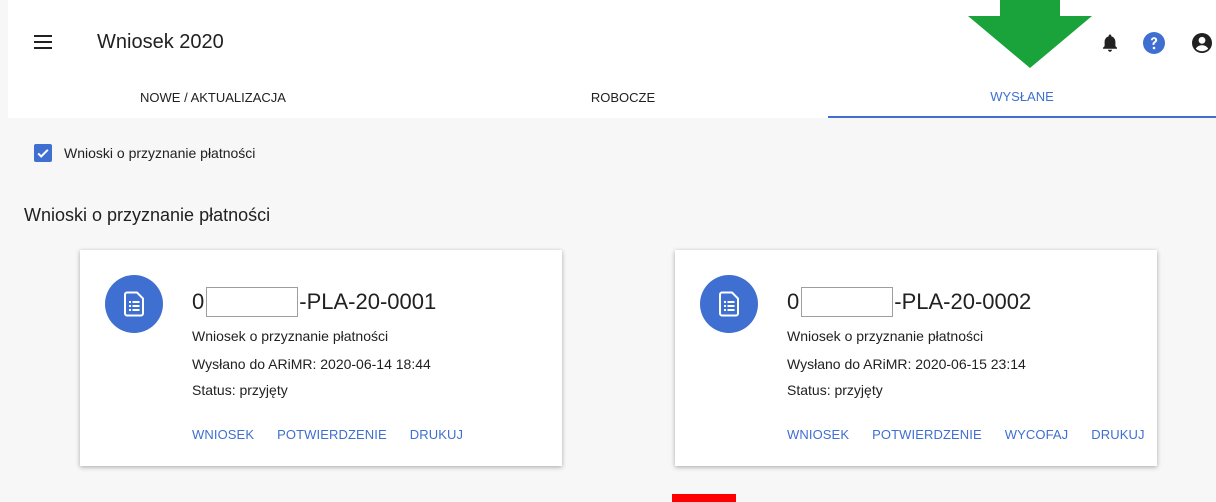 This screenshot has height=502, width=1216. I want to click on card-actions: WNIOSEK POTWIERDZENIE DRUKUJ, so click(339, 434).